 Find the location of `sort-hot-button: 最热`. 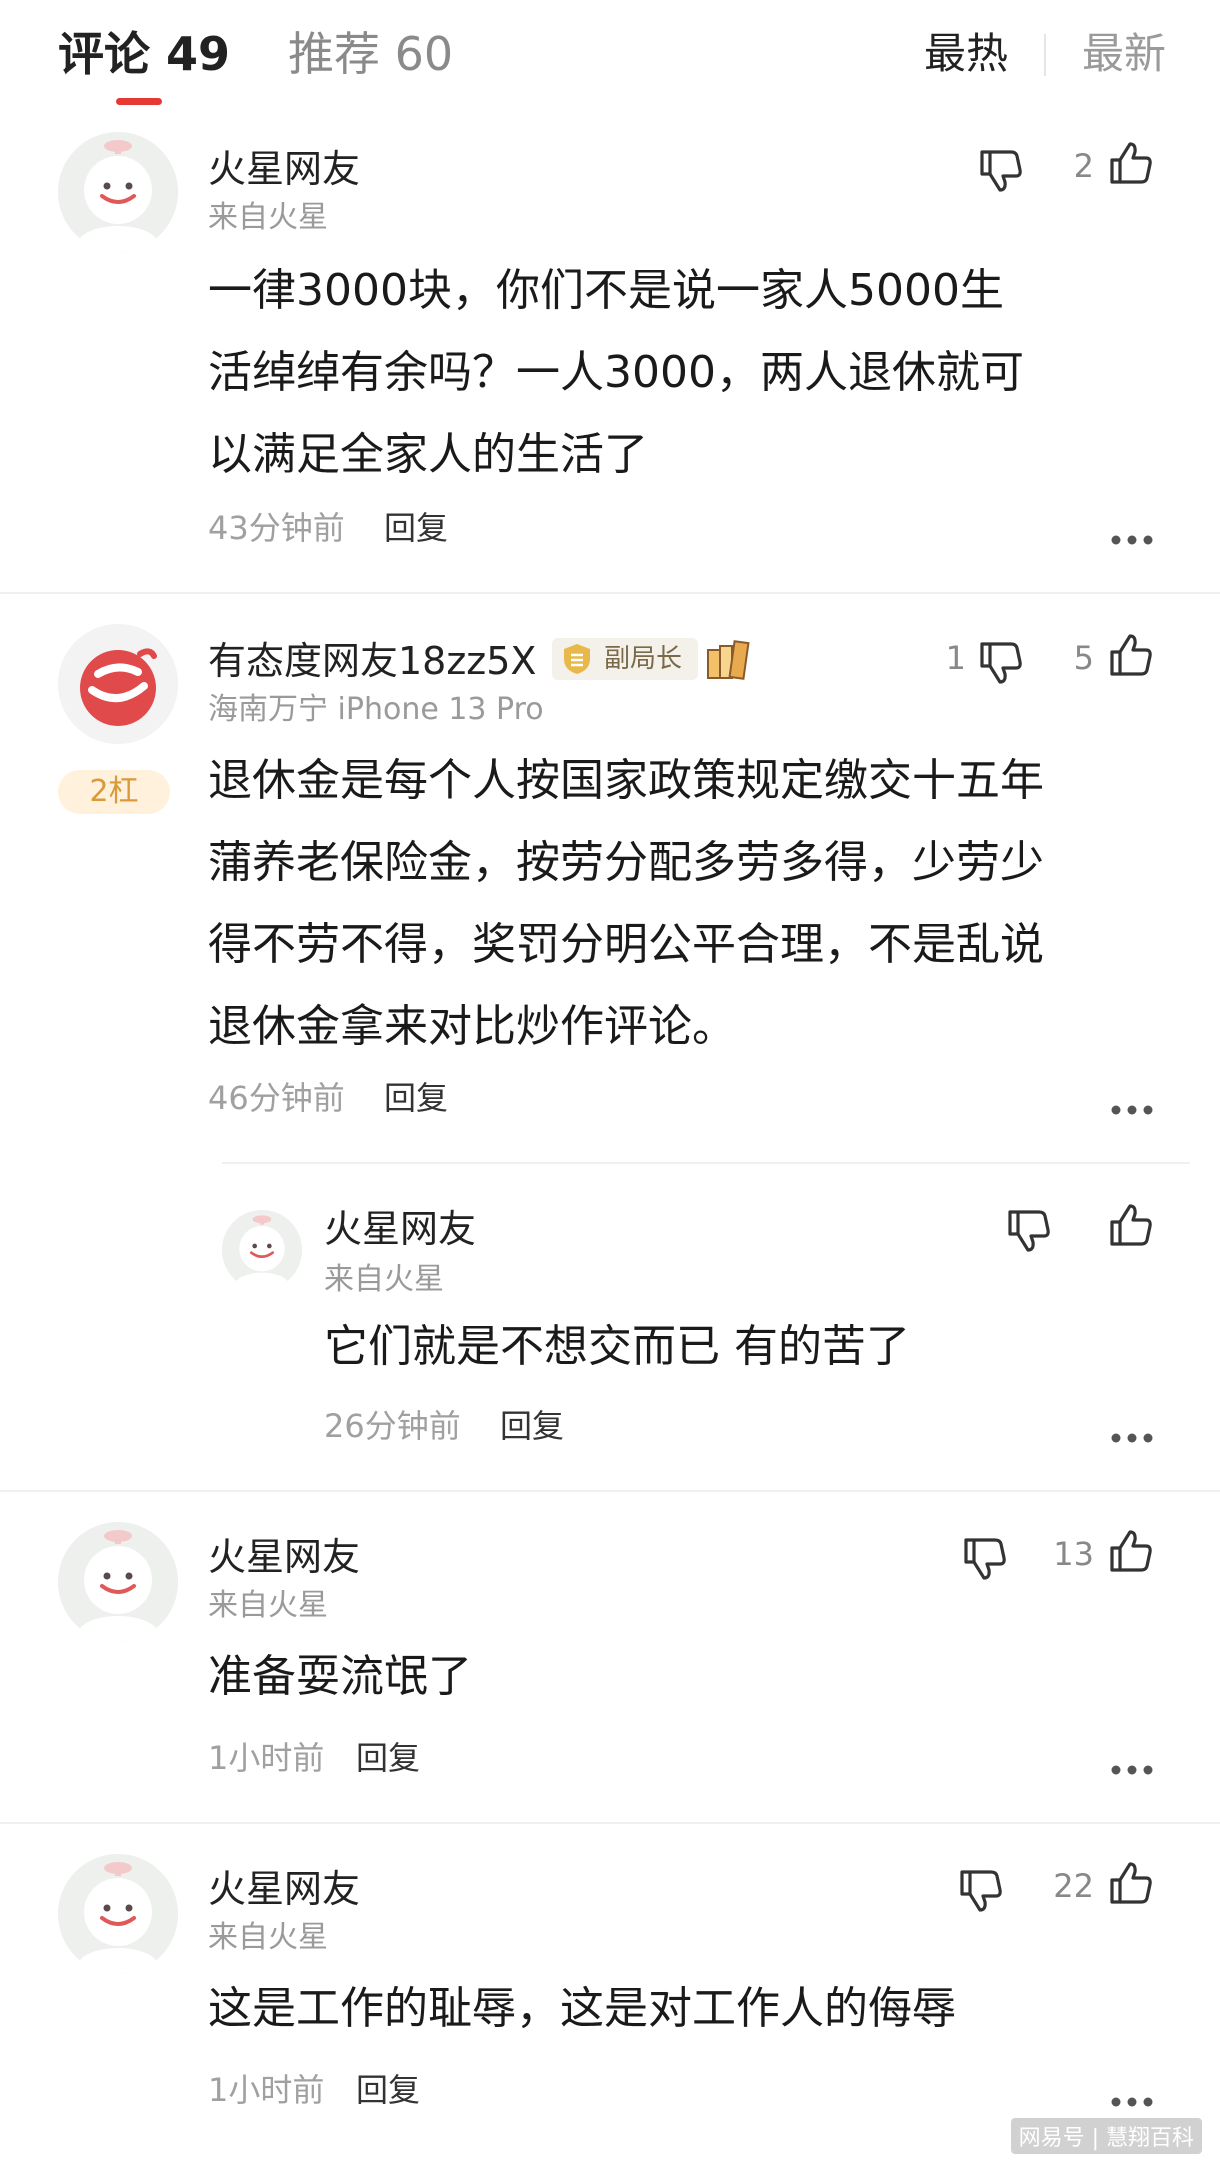

sort-hot-button: 最热 is located at coordinates (966, 54).